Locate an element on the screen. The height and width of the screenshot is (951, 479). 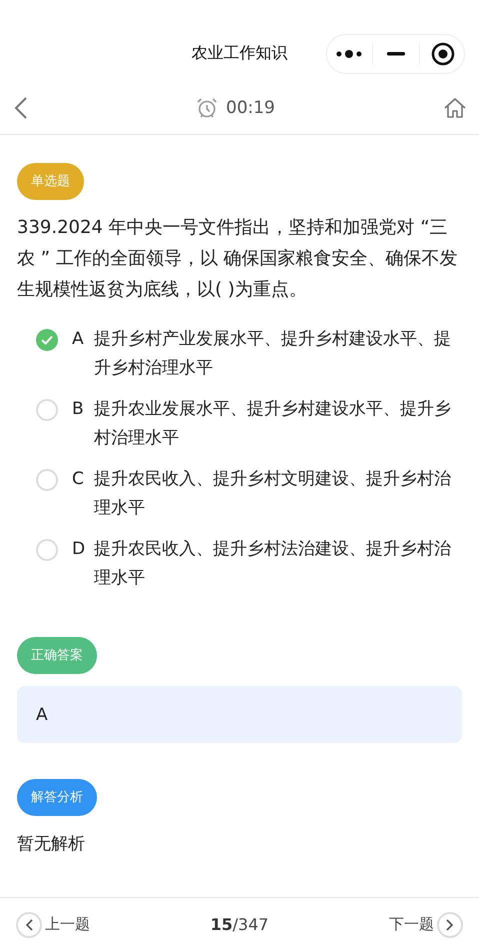
minimize-icon is located at coordinates (395, 54).